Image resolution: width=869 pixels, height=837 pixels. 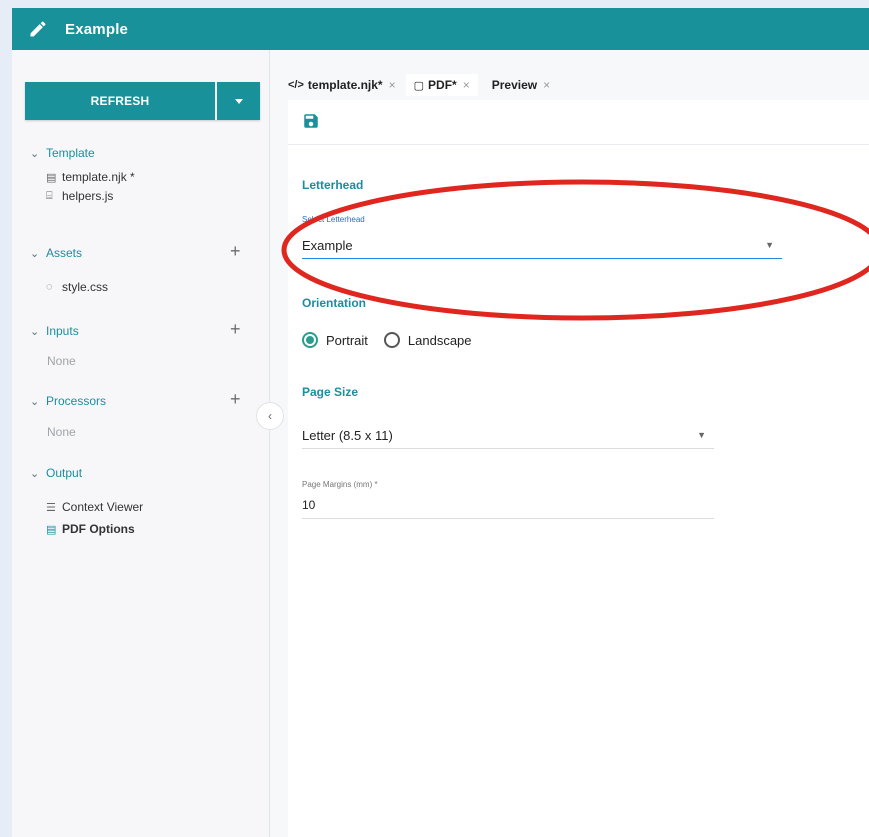 I want to click on tab-preview: Preview ×, so click(x=521, y=85).